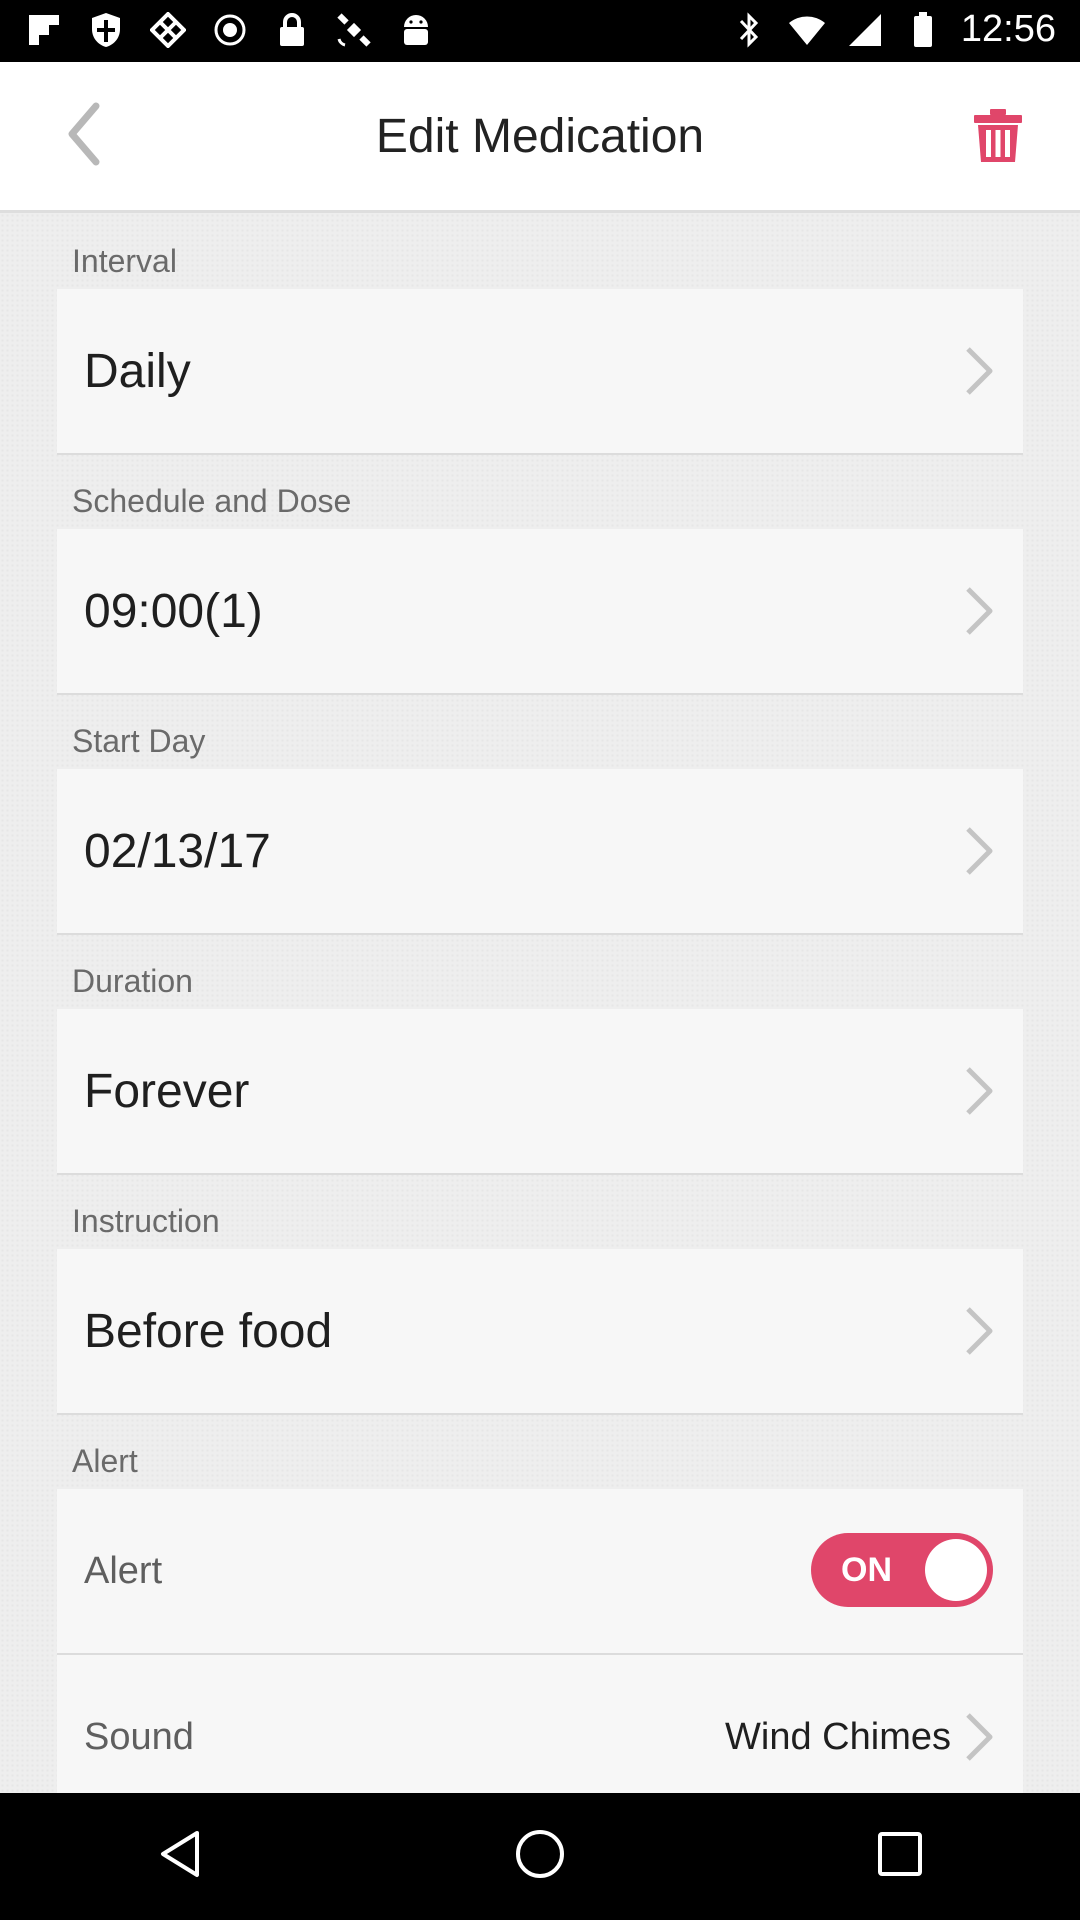  Describe the element at coordinates (1008, 29) in the screenshot. I see `status-time: 12:56` at that location.